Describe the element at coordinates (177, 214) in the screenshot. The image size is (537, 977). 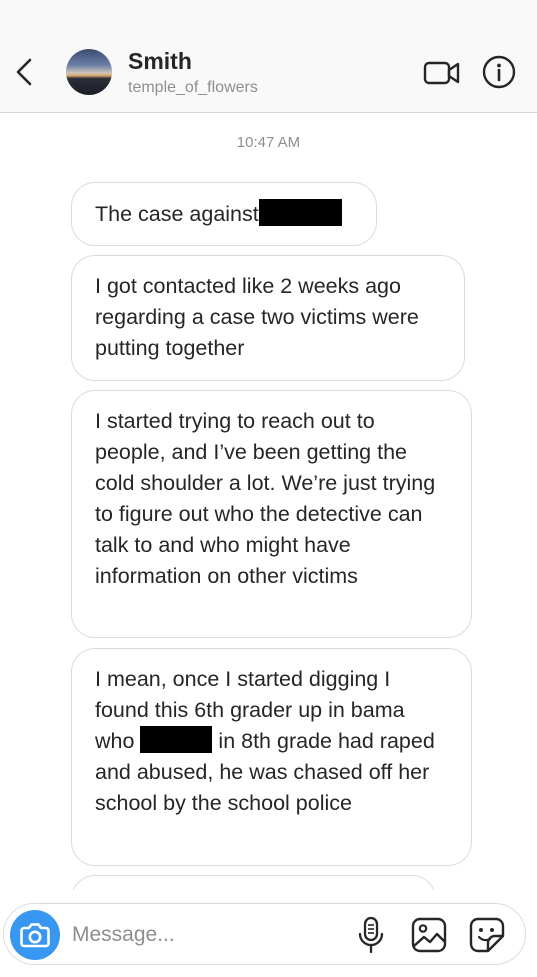
I see `message-text: The case against` at that location.